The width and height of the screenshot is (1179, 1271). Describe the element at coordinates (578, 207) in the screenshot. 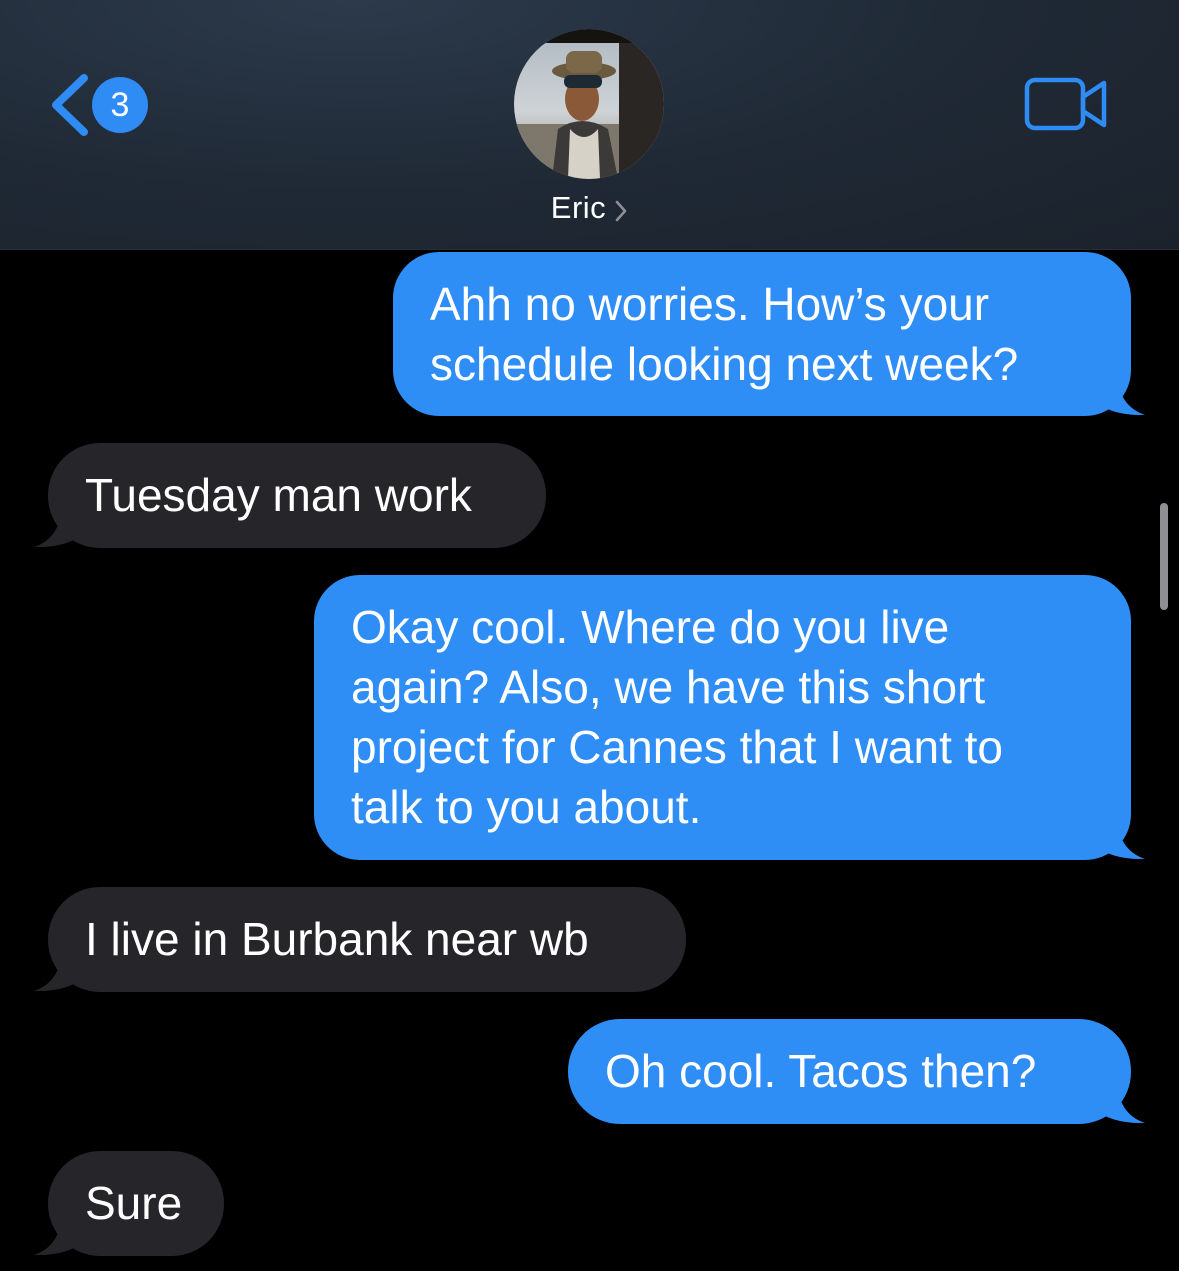

I see `contact-name: Eric` at that location.